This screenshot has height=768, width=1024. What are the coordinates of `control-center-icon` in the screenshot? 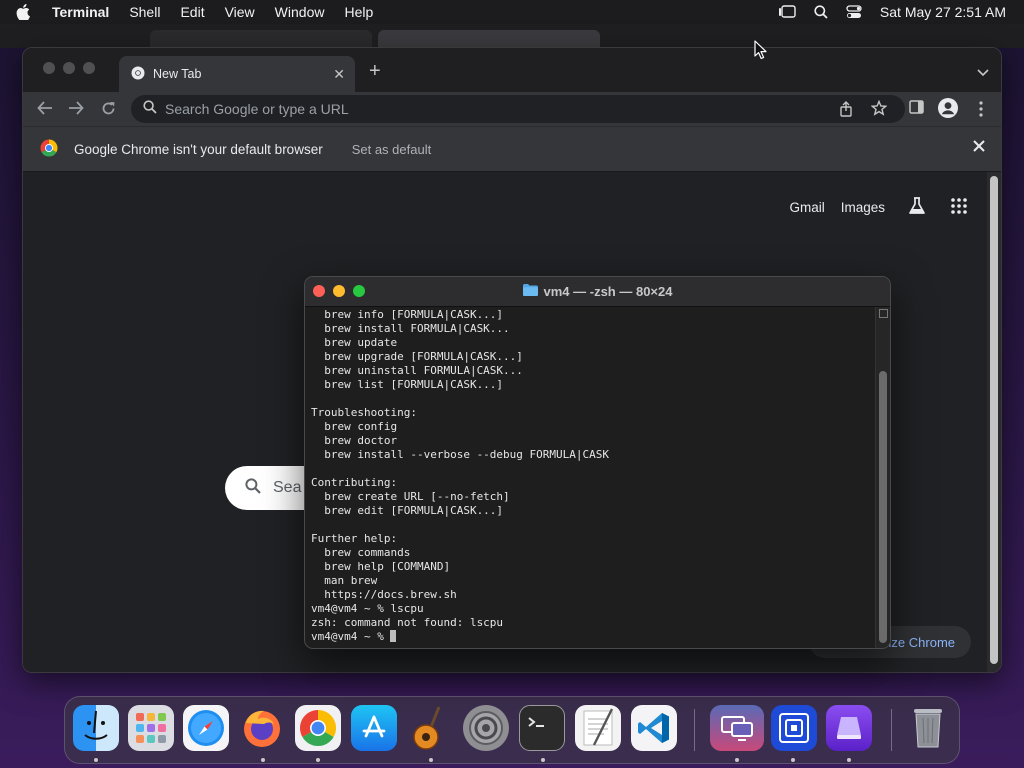 It's located at (854, 12).